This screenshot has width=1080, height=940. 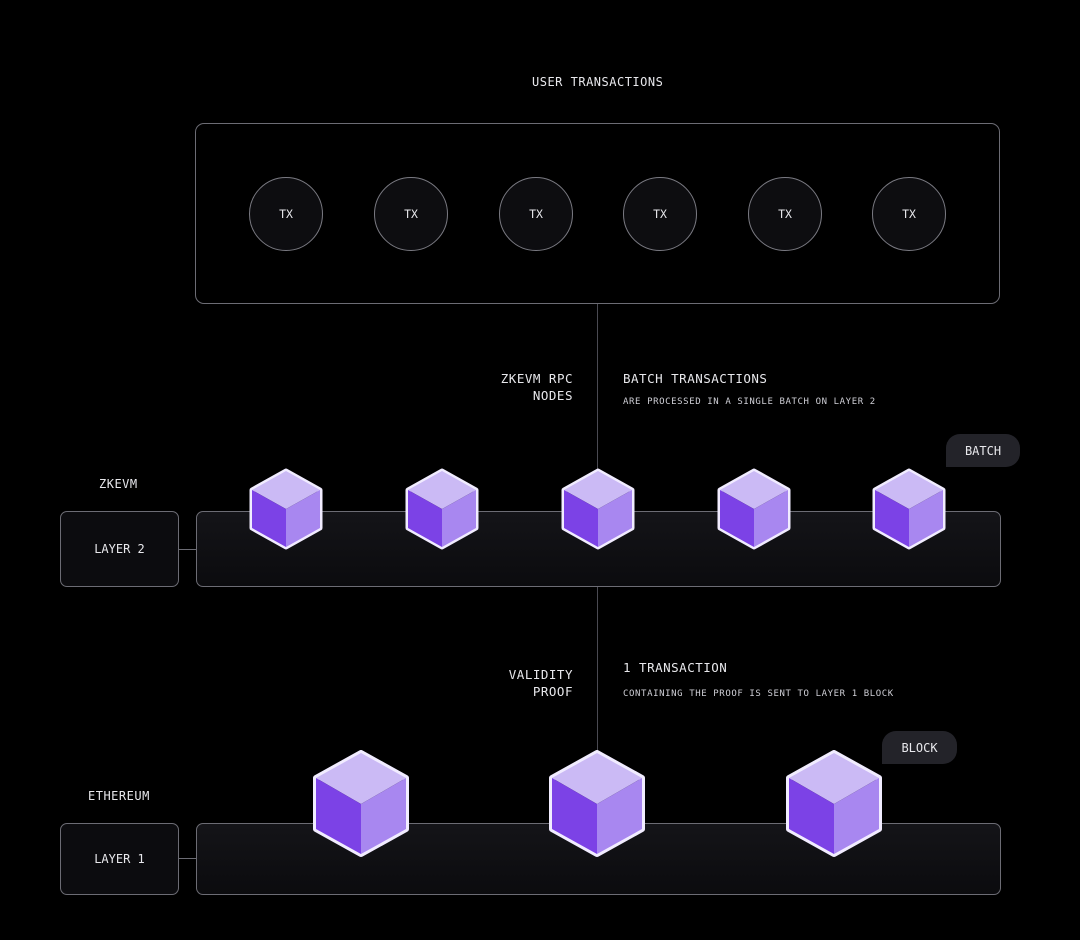 What do you see at coordinates (983, 450) in the screenshot?
I see `batch-pill: BATCH` at bounding box center [983, 450].